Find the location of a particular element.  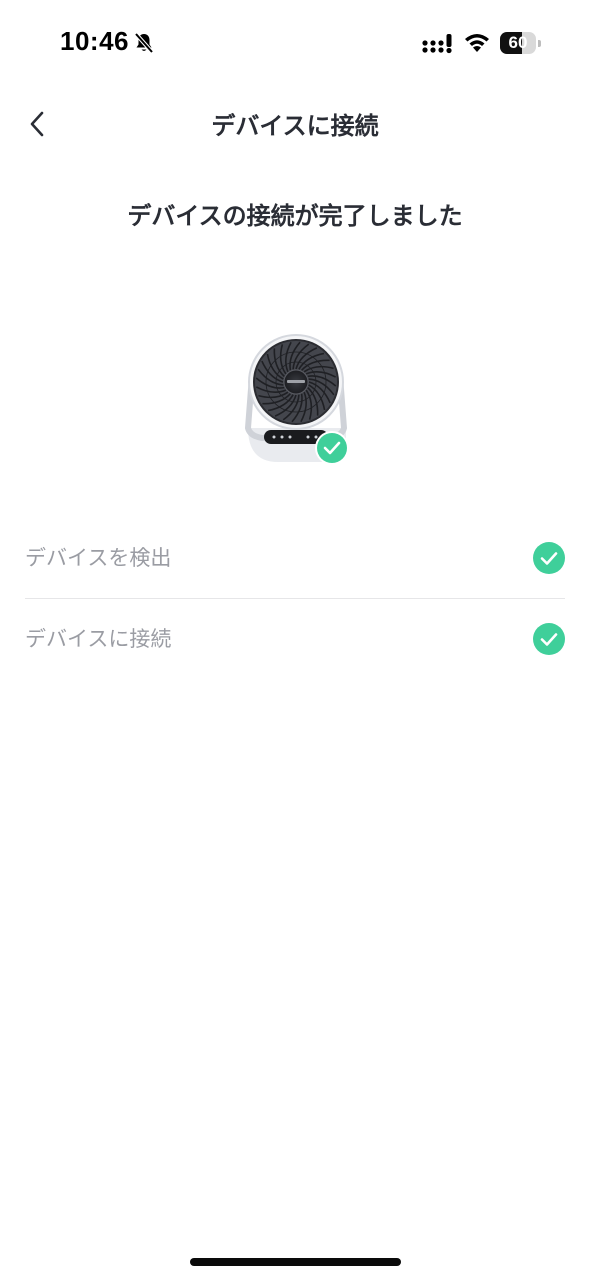

connection-steps-list: デバイスを検出 デバイスに接続 is located at coordinates (295, 598).